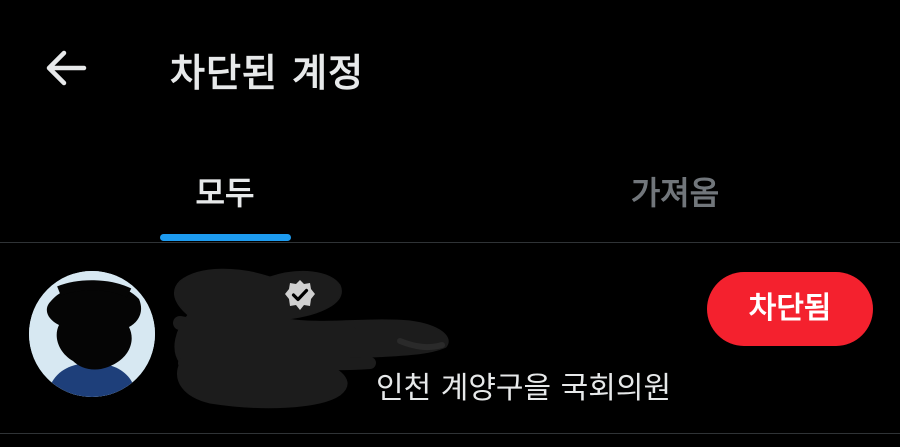  I want to click on arrow-left-icon, so click(66, 68).